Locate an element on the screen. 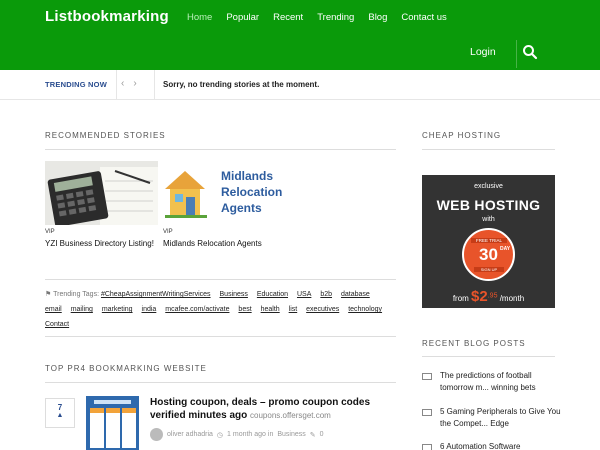 The image size is (600, 450). ad-day-label: DAY is located at coordinates (505, 249).